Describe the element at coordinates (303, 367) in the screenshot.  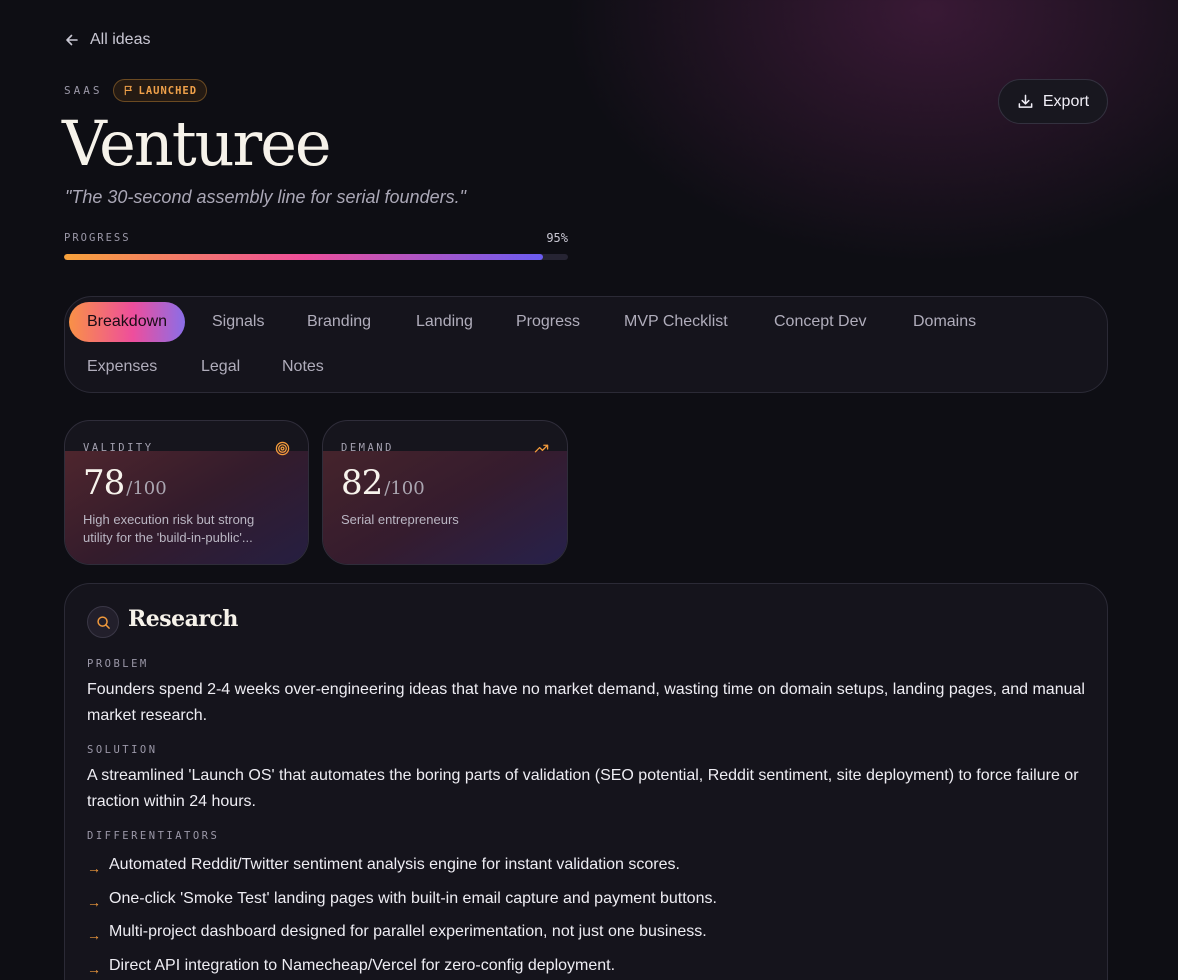
I see `tab-notes: Notes` at that location.